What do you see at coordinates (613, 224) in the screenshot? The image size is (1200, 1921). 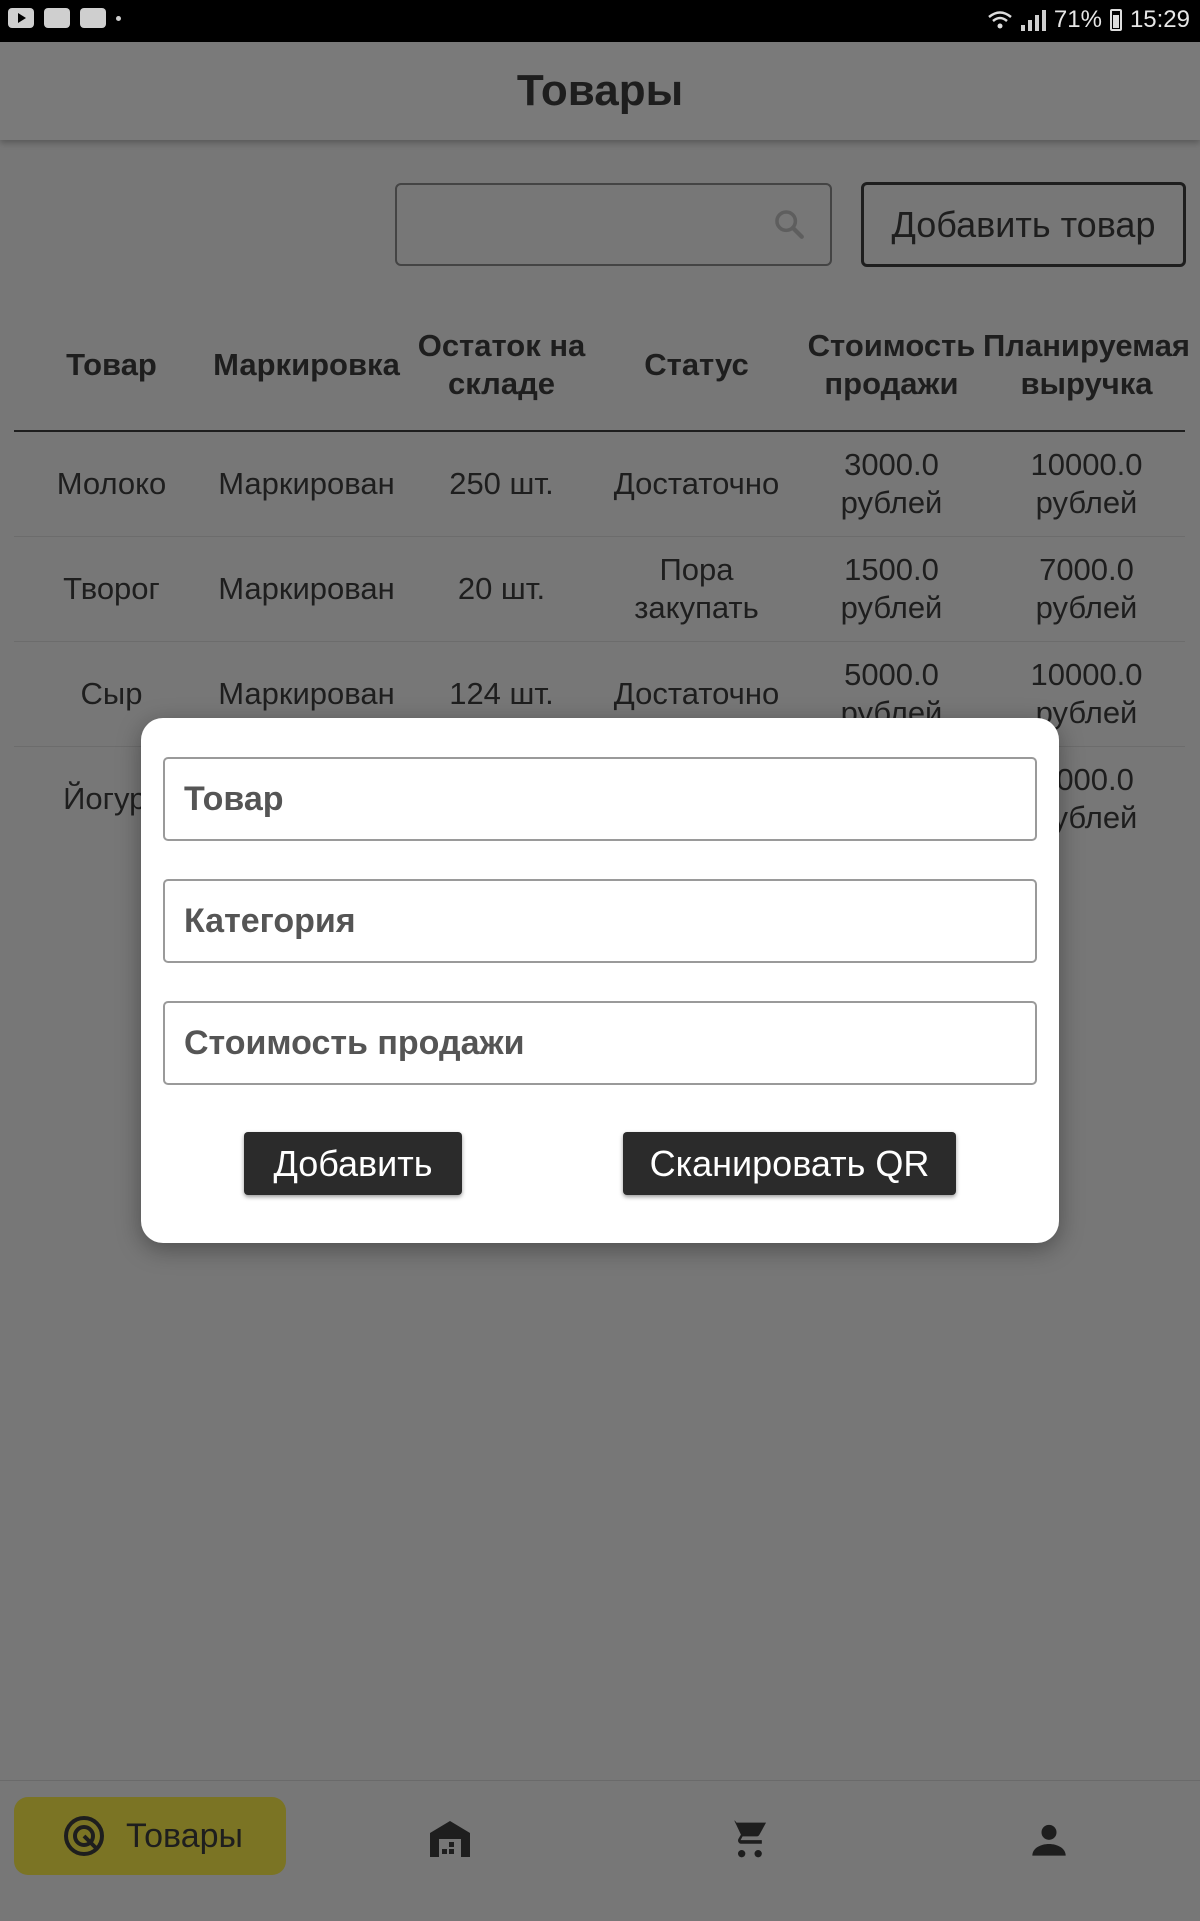 I see `search-input` at bounding box center [613, 224].